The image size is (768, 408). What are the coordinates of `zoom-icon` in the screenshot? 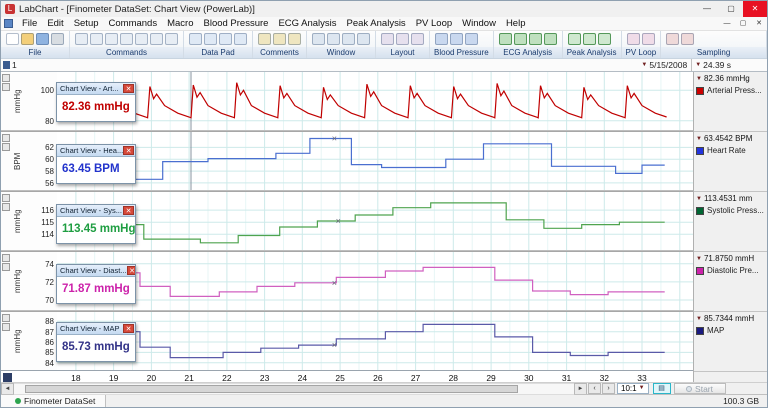 It's located at (141, 39).